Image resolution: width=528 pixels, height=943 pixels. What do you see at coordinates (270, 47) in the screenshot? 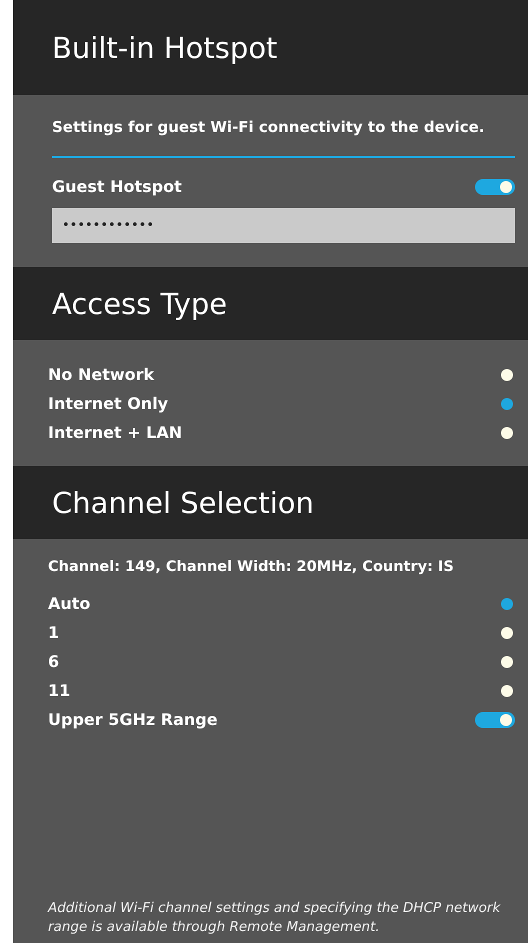
I see `section-title: Built-in Hotspot` at bounding box center [270, 47].